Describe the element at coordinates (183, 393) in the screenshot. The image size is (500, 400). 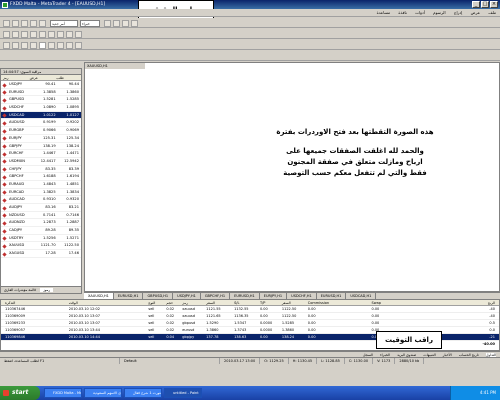
I see `taskbar-item: untitled - Paint` at that location.